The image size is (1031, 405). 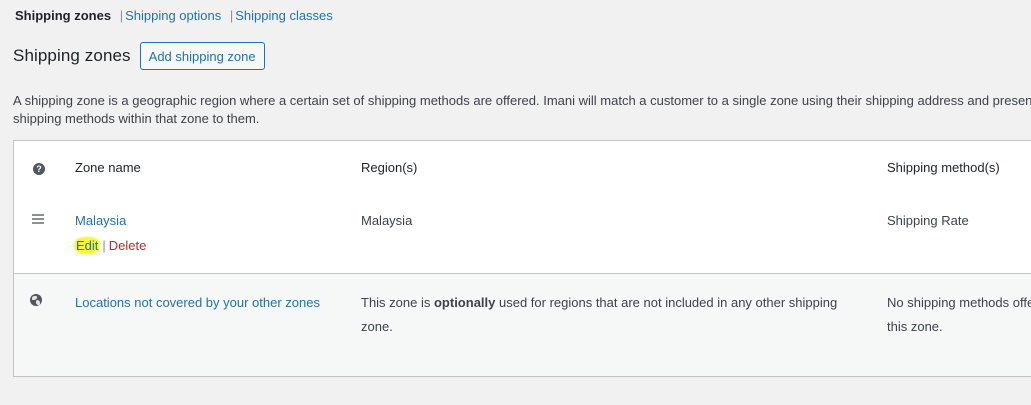 I want to click on delete-zone-link: Delete, so click(x=128, y=245).